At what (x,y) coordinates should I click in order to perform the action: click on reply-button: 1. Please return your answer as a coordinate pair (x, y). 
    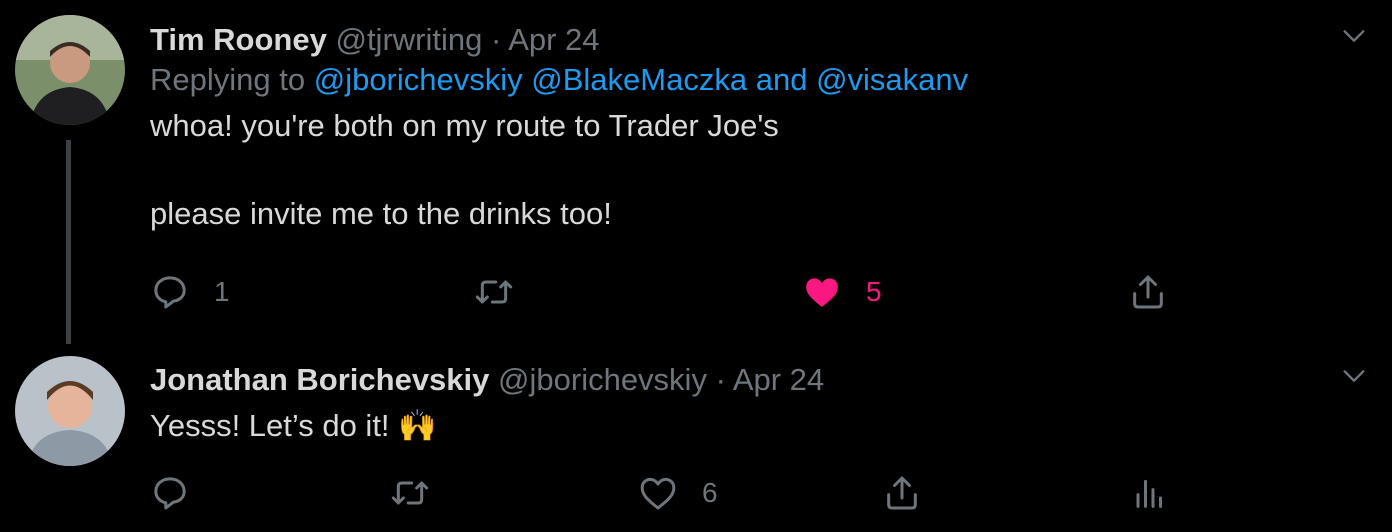
    Looking at the image, I should click on (190, 292).